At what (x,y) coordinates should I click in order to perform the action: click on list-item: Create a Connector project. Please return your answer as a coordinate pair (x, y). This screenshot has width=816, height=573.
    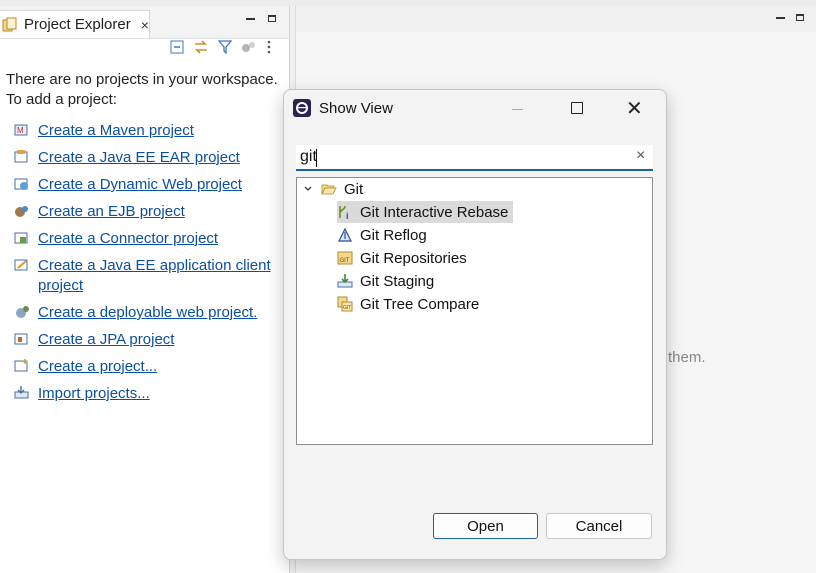
    Looking at the image, I should click on (149, 239).